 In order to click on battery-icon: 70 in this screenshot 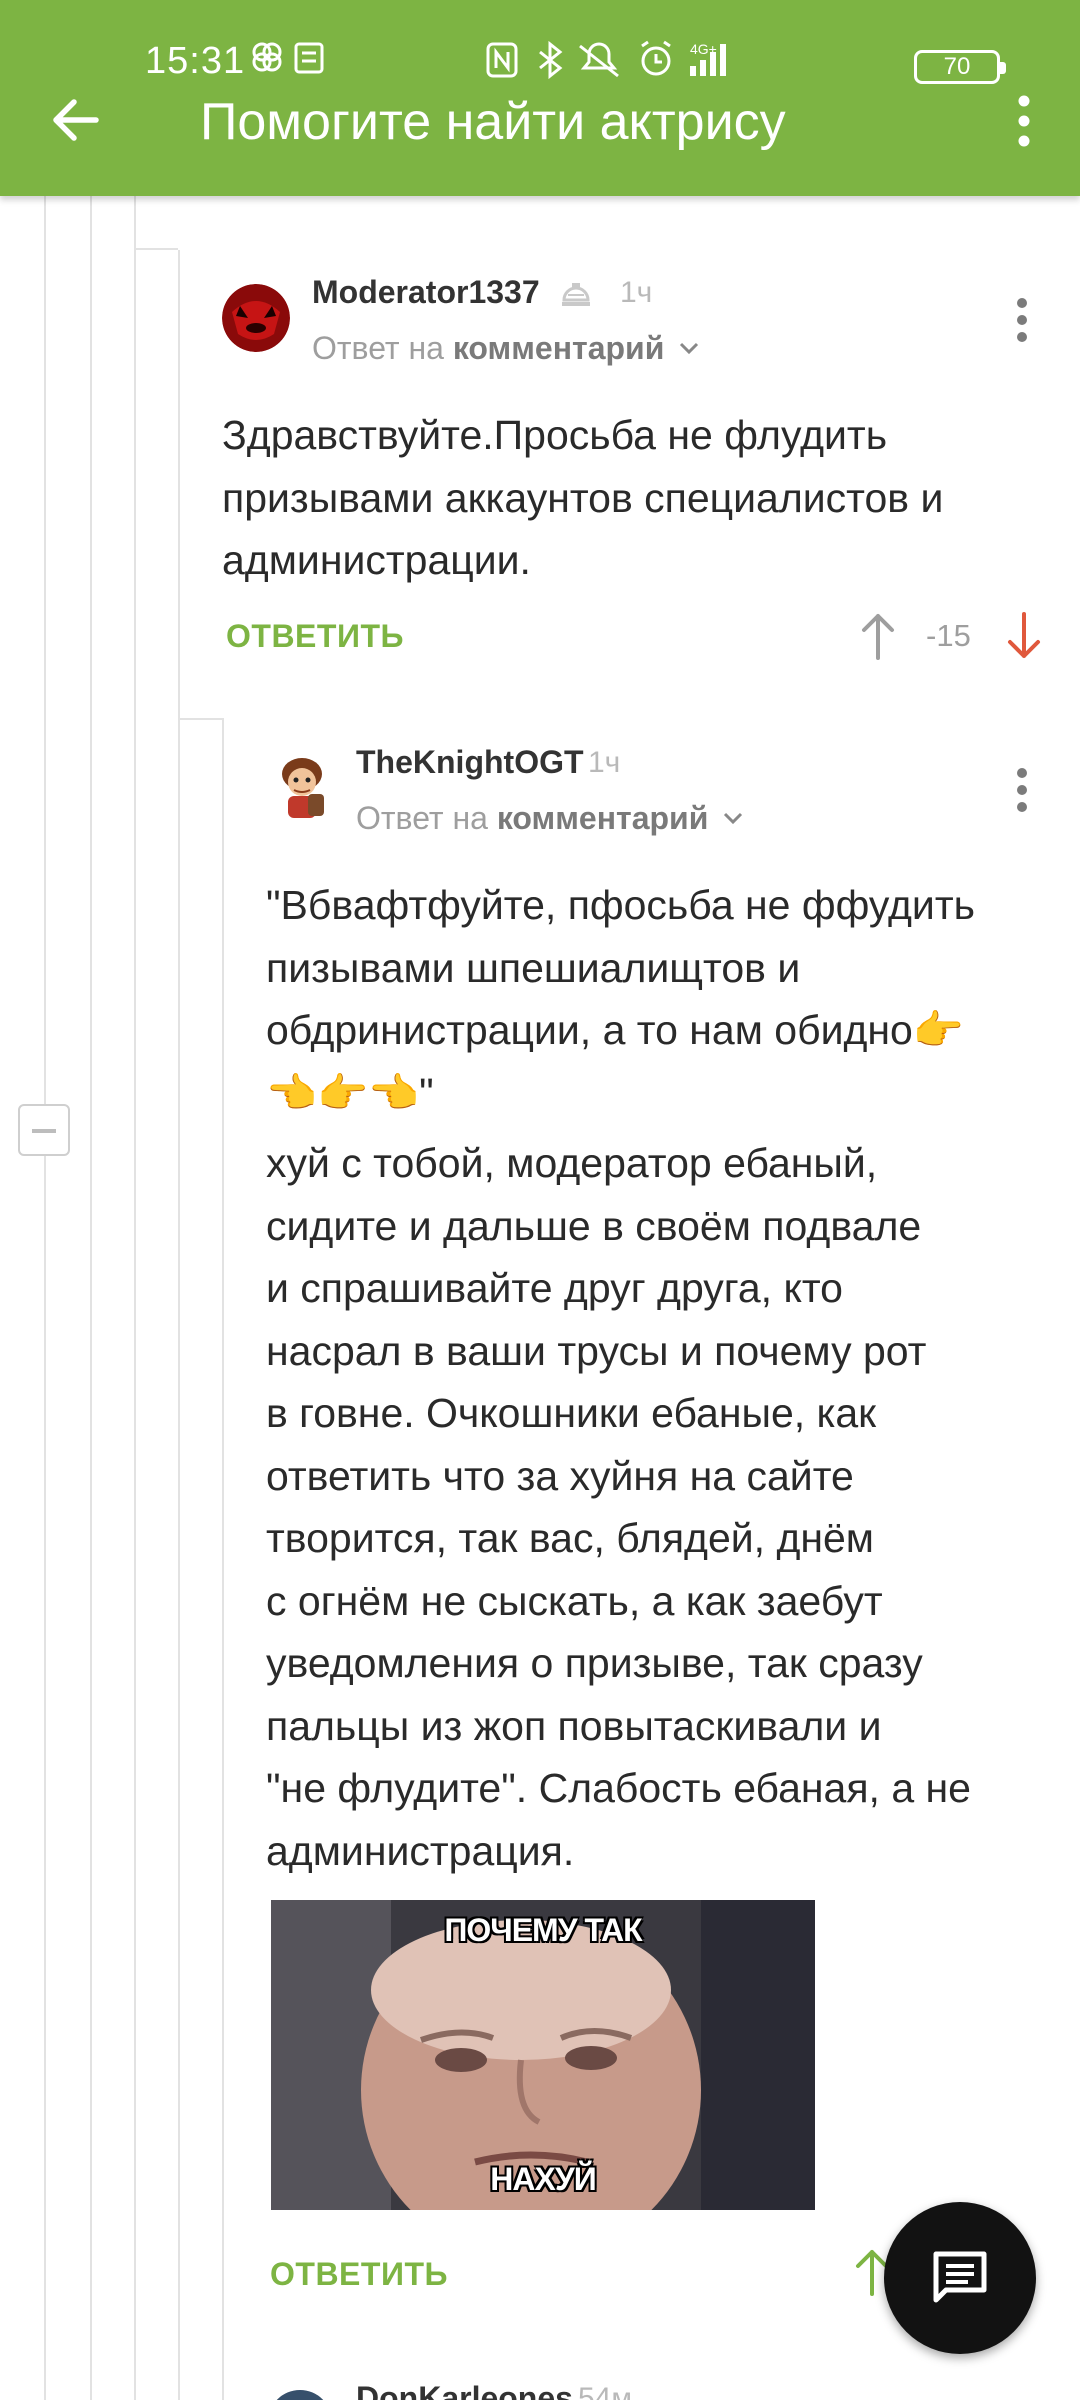, I will do `click(960, 67)`.